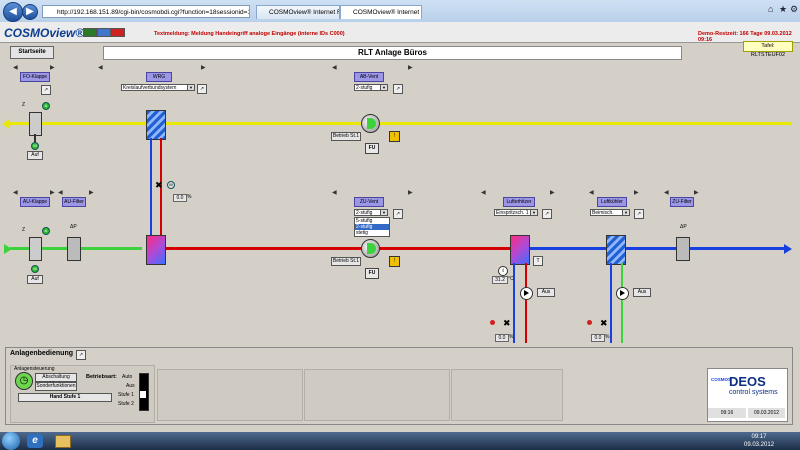 The height and width of the screenshot is (450, 800). Describe the element at coordinates (372, 227) in the screenshot. I see `zu-vent-dropdown: 5-stufig 2-stufig stetig` at that location.